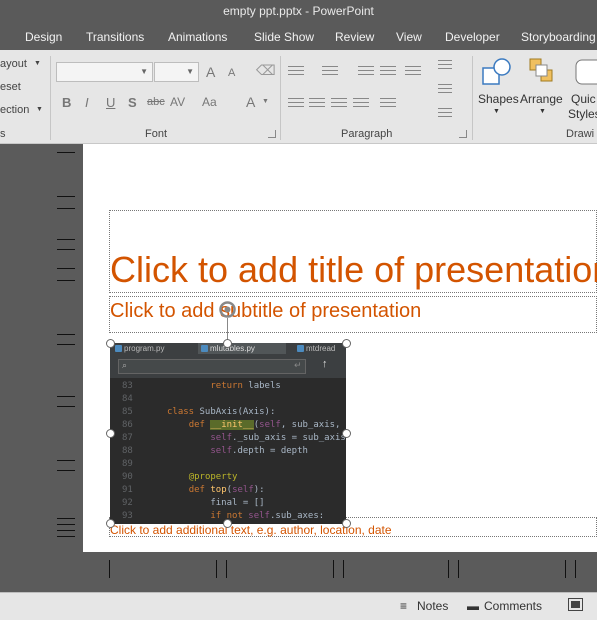 The height and width of the screenshot is (620, 597). What do you see at coordinates (354, 37) in the screenshot?
I see `tab-review: Review` at bounding box center [354, 37].